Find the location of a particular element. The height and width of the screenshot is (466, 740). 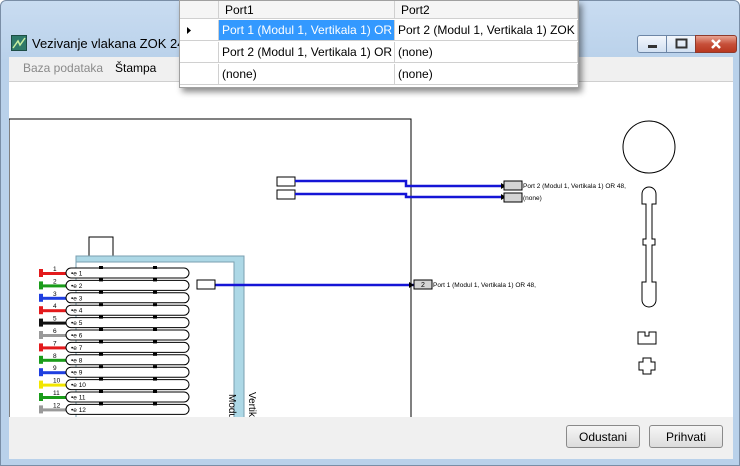

menu-print: Štampa is located at coordinates (135, 68).